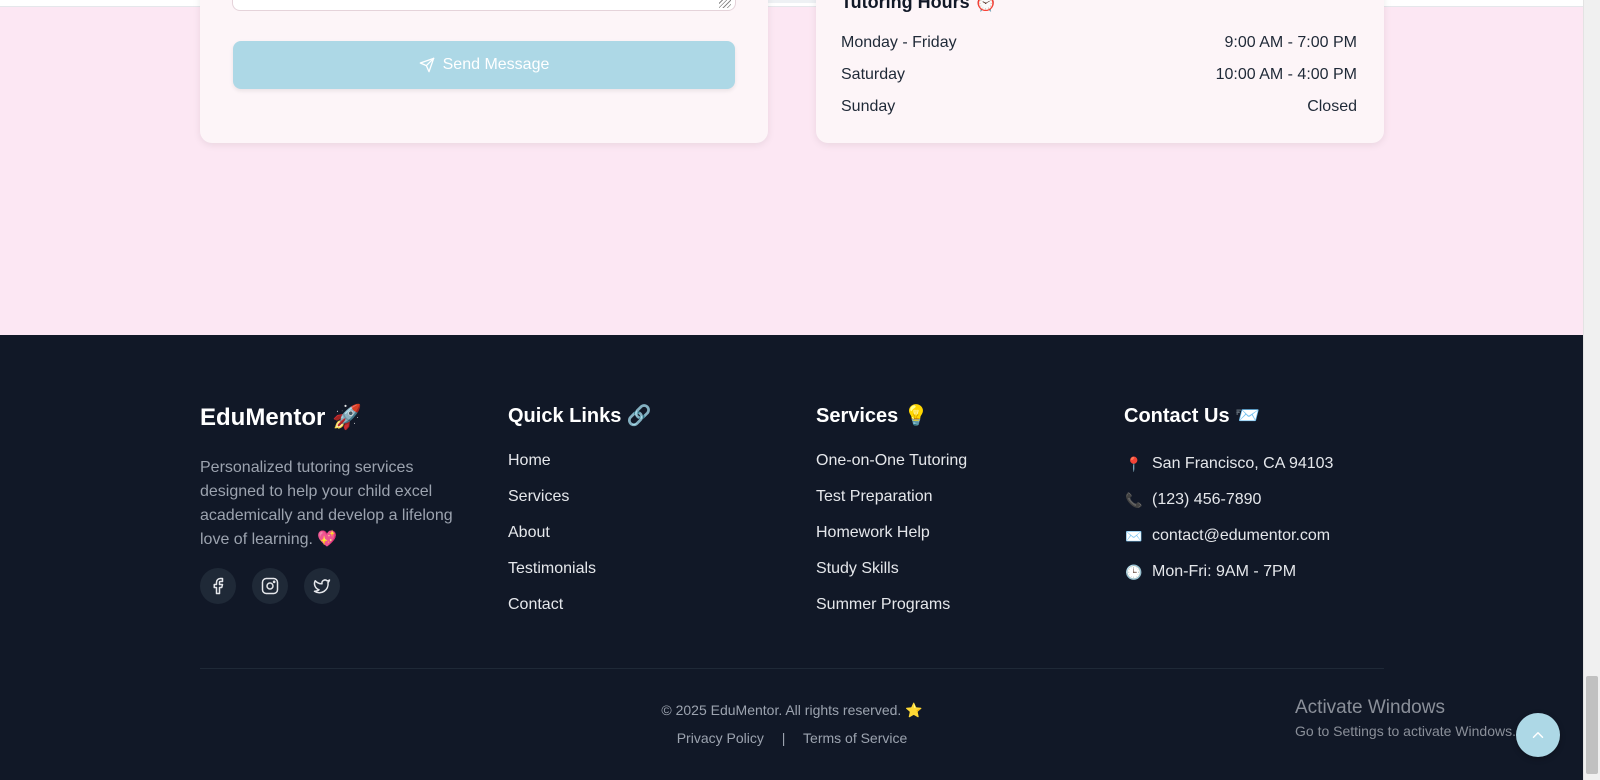 The image size is (1600, 780). Describe the element at coordinates (580, 464) in the screenshot. I see `footer-link-home: Home` at that location.